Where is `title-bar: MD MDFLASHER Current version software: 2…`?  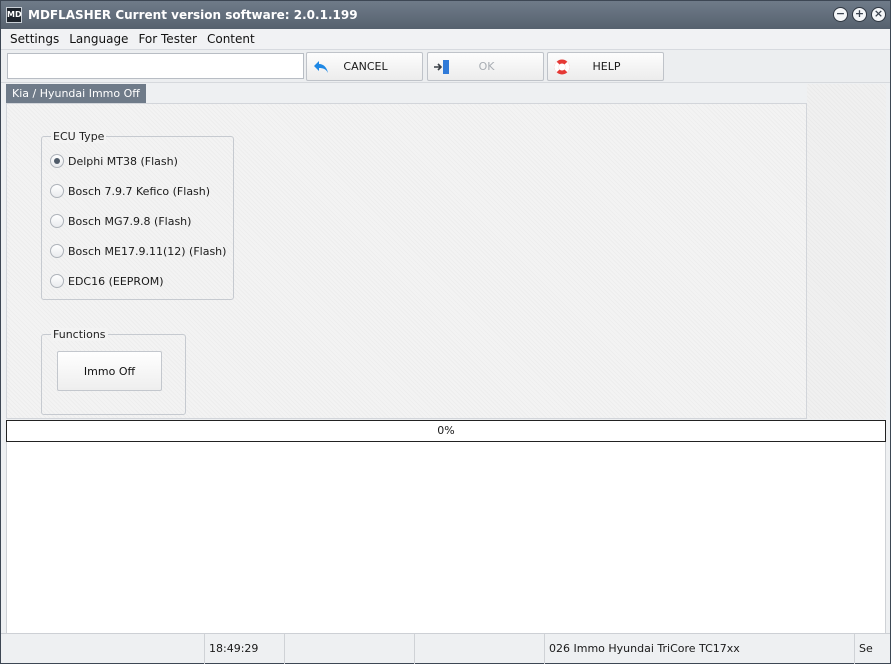
title-bar: MD MDFLASHER Current version software: 2… is located at coordinates (445, 15).